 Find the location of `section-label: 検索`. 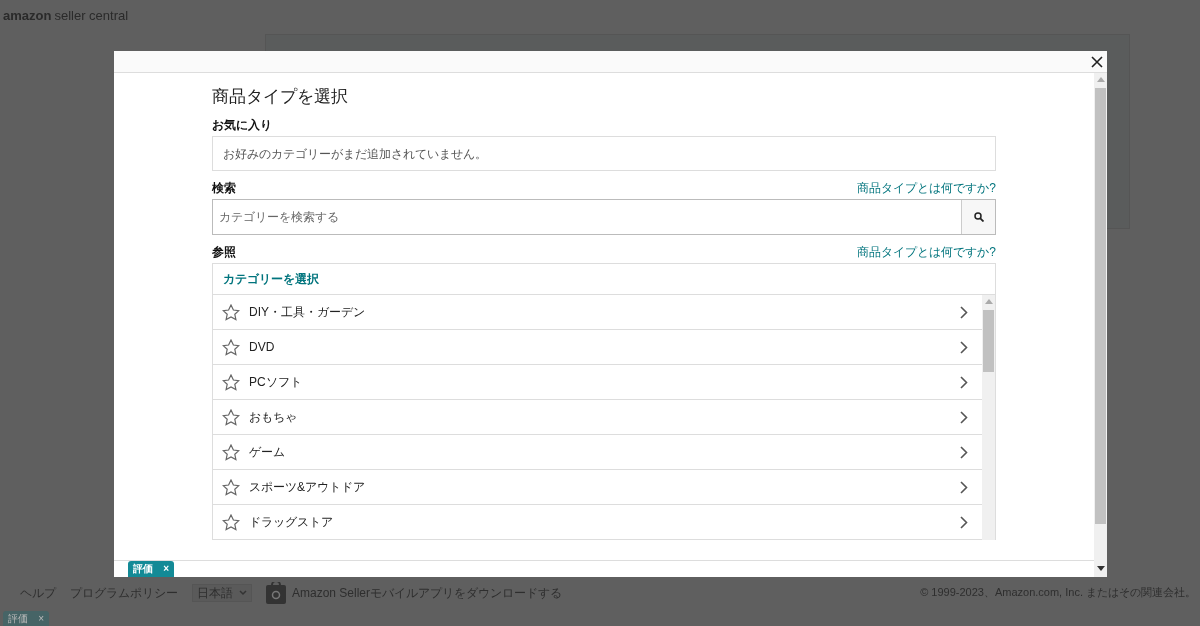

section-label: 検索 is located at coordinates (224, 188).